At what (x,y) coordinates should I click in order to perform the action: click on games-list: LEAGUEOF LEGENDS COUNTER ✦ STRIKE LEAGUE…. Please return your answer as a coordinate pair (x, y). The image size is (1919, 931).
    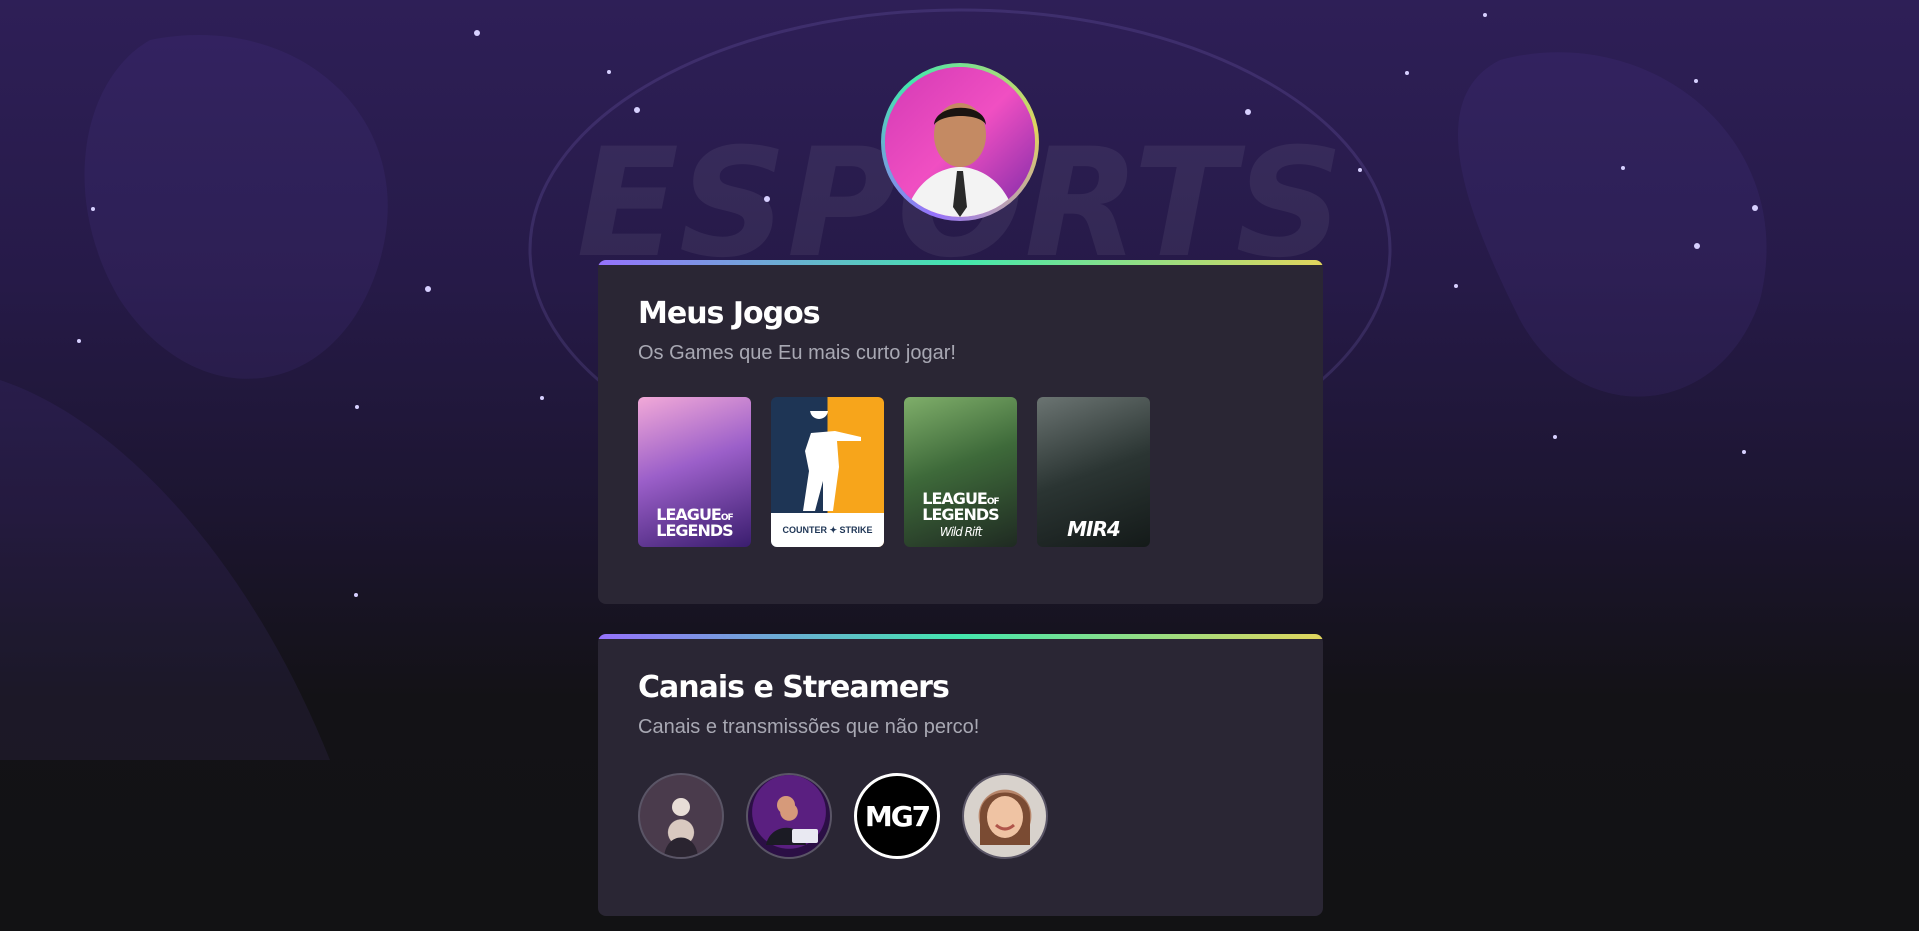
    Looking at the image, I should click on (960, 472).